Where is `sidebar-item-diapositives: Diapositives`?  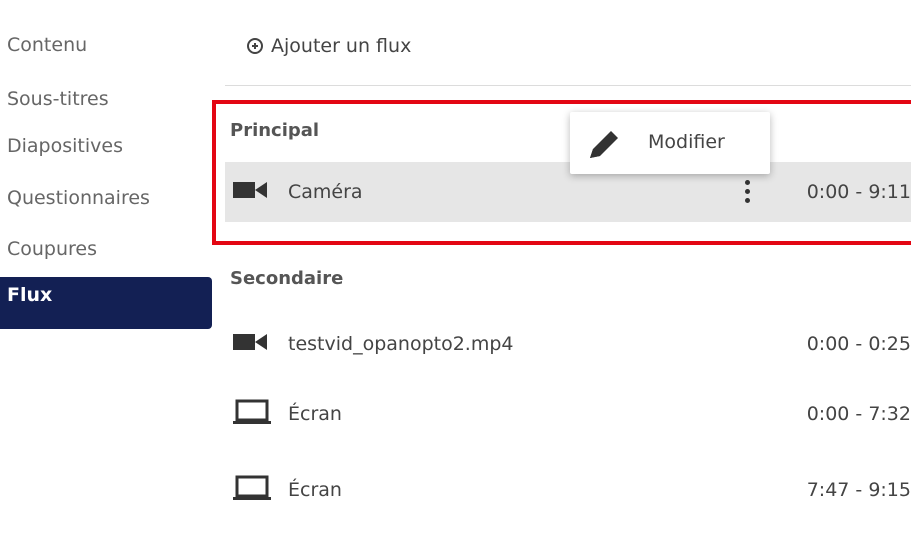
sidebar-item-diapositives: Diapositives is located at coordinates (61, 148).